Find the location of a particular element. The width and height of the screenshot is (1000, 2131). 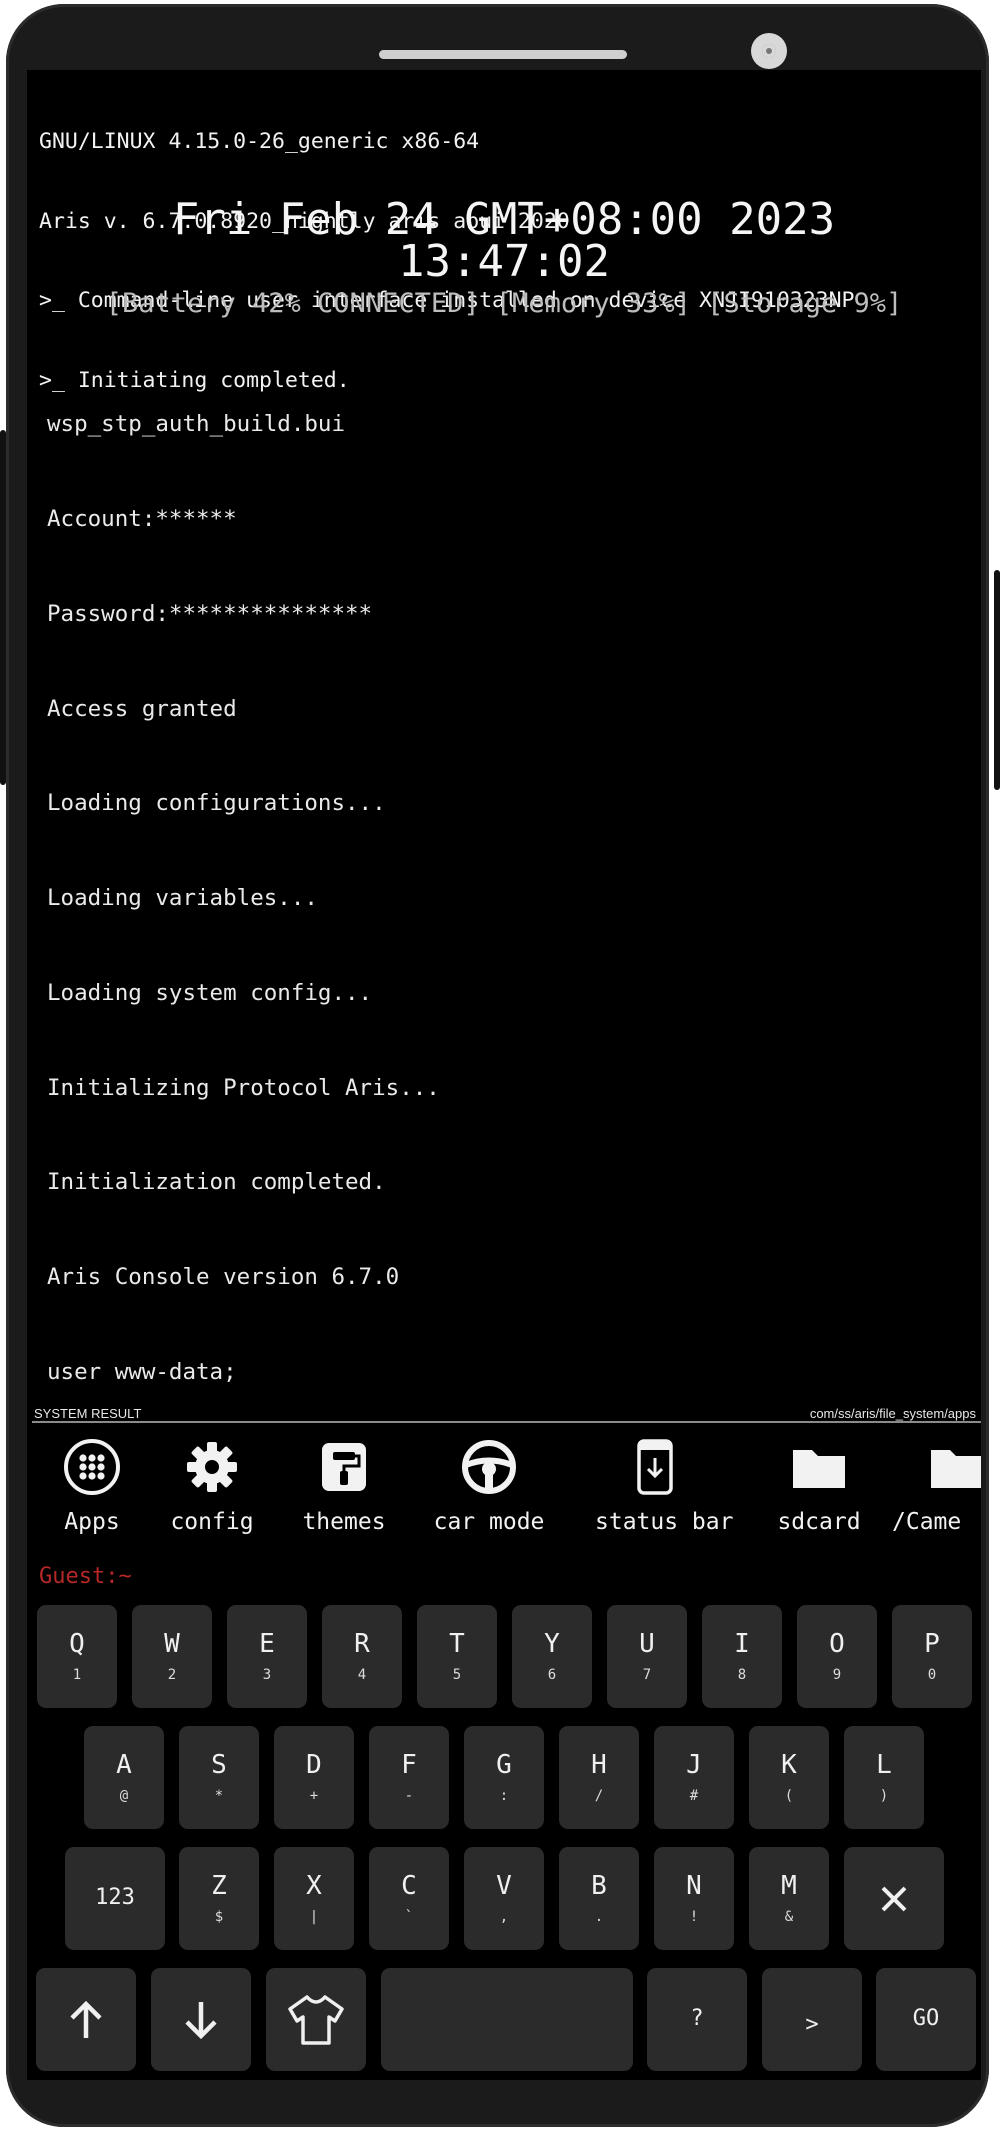

log-line: Initialization completed. is located at coordinates (216, 1182).